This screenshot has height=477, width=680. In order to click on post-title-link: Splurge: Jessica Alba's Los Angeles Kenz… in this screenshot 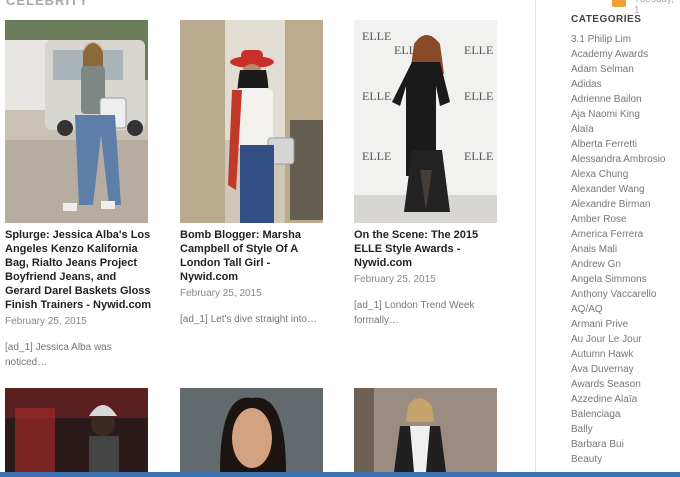, I will do `click(80, 270)`.